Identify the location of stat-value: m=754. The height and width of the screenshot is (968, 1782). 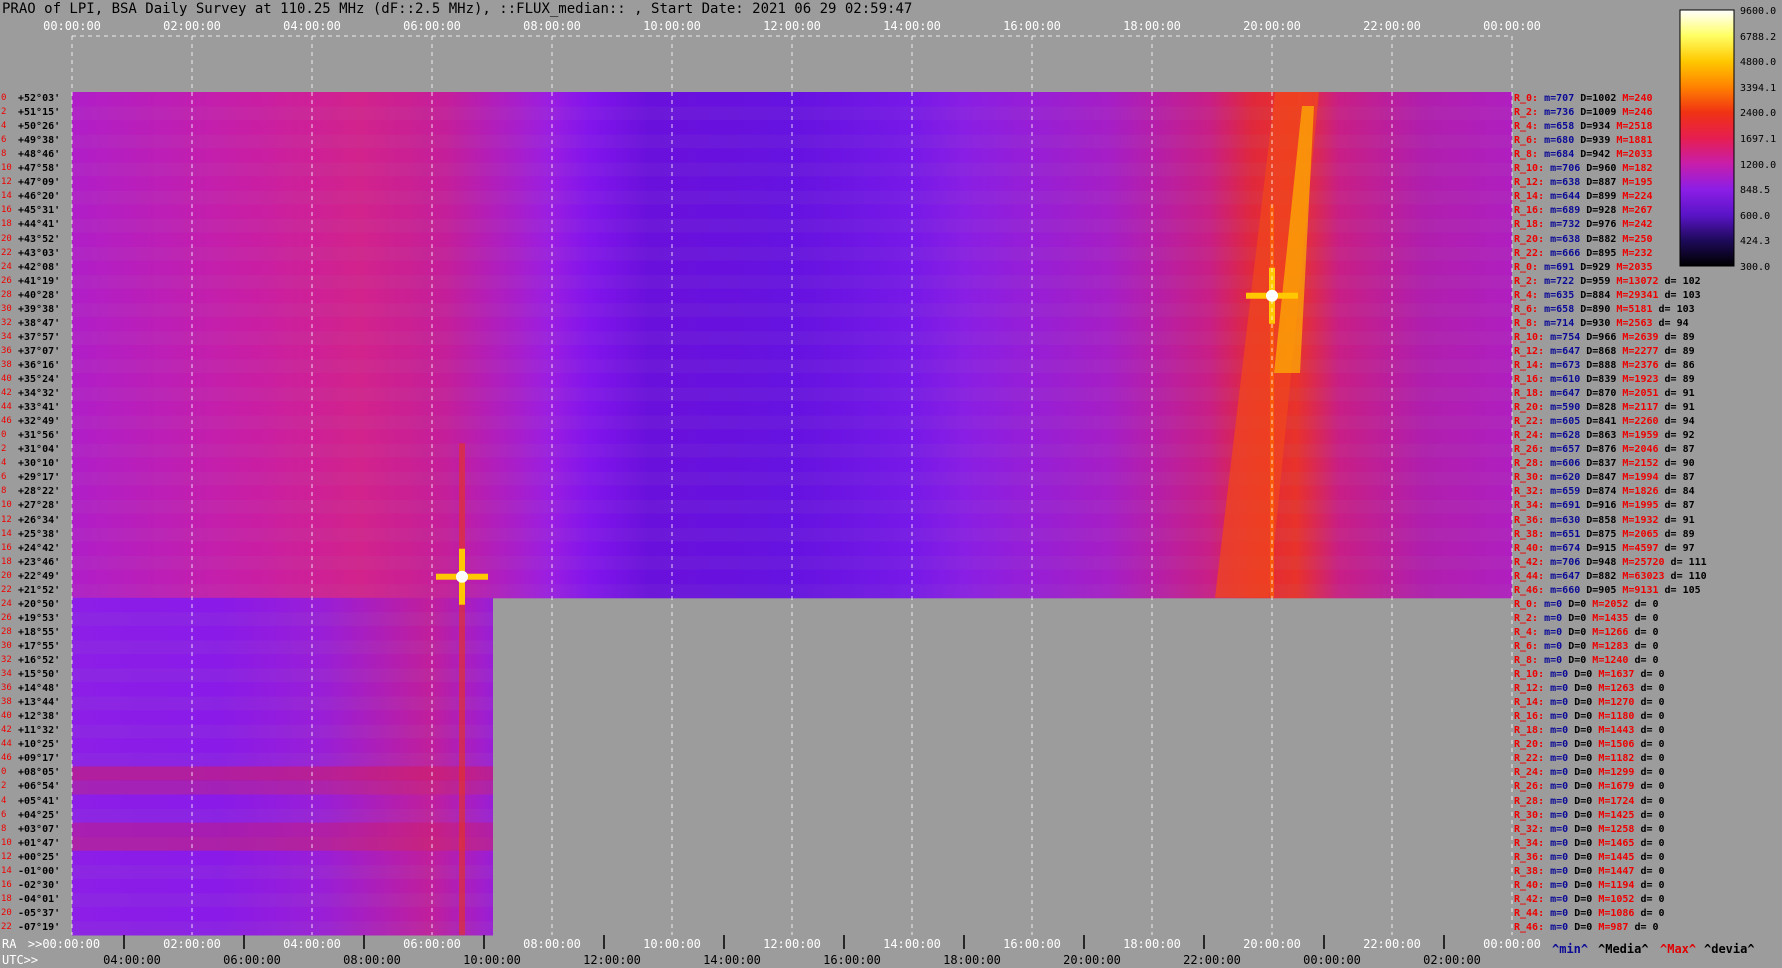
(1562, 337).